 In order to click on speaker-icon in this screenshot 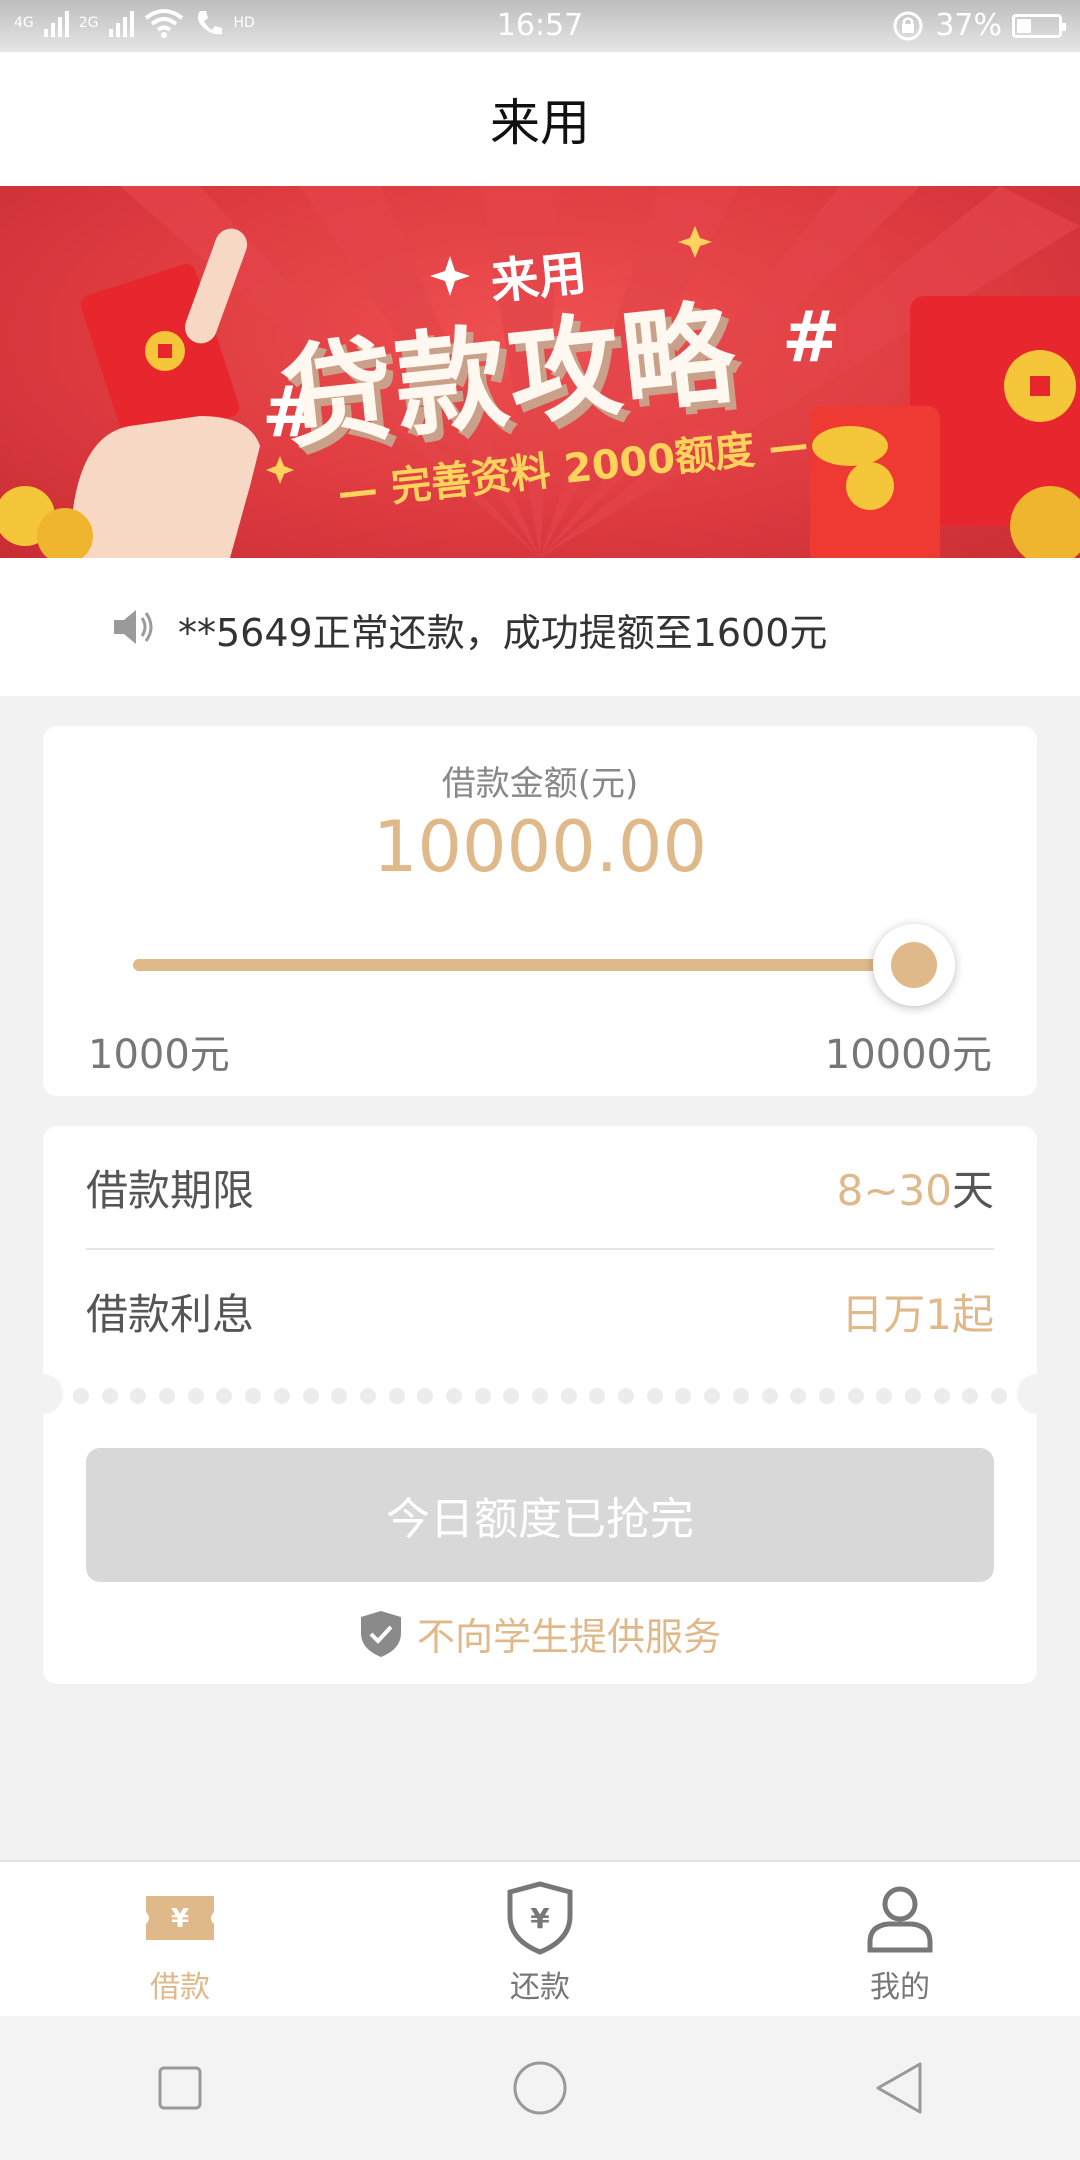, I will do `click(133, 627)`.